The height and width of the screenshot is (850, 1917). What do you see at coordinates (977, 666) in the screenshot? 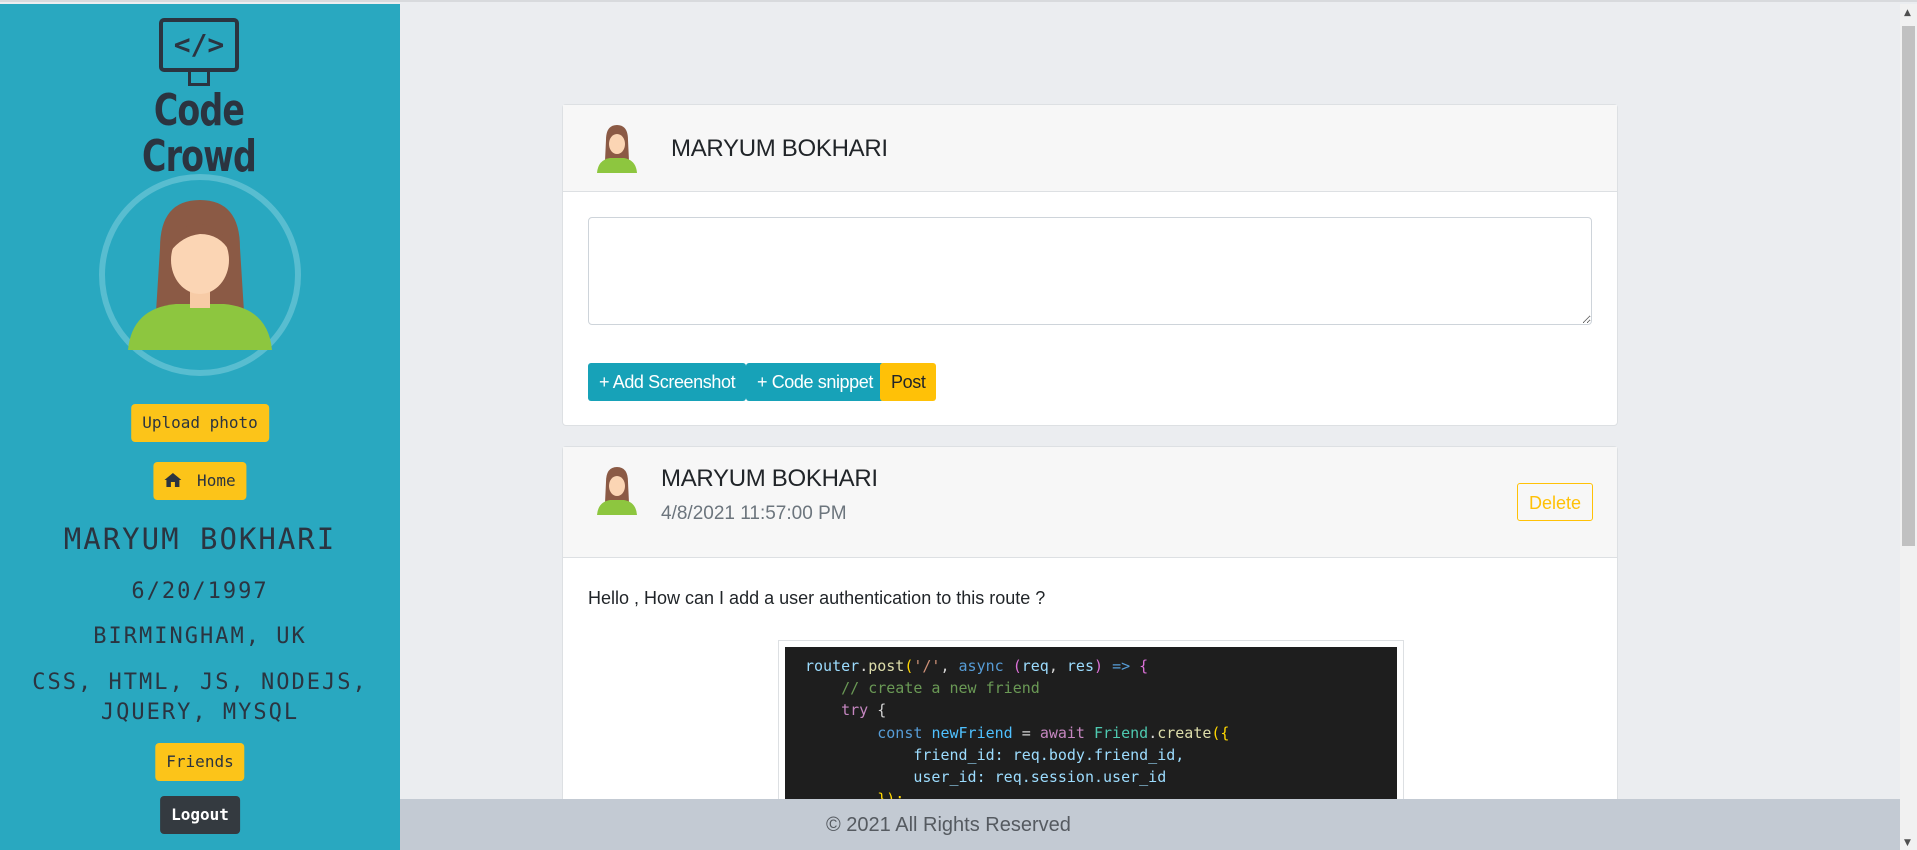
I see `code-line: router.post('/', async (req, res) => {` at bounding box center [977, 666].